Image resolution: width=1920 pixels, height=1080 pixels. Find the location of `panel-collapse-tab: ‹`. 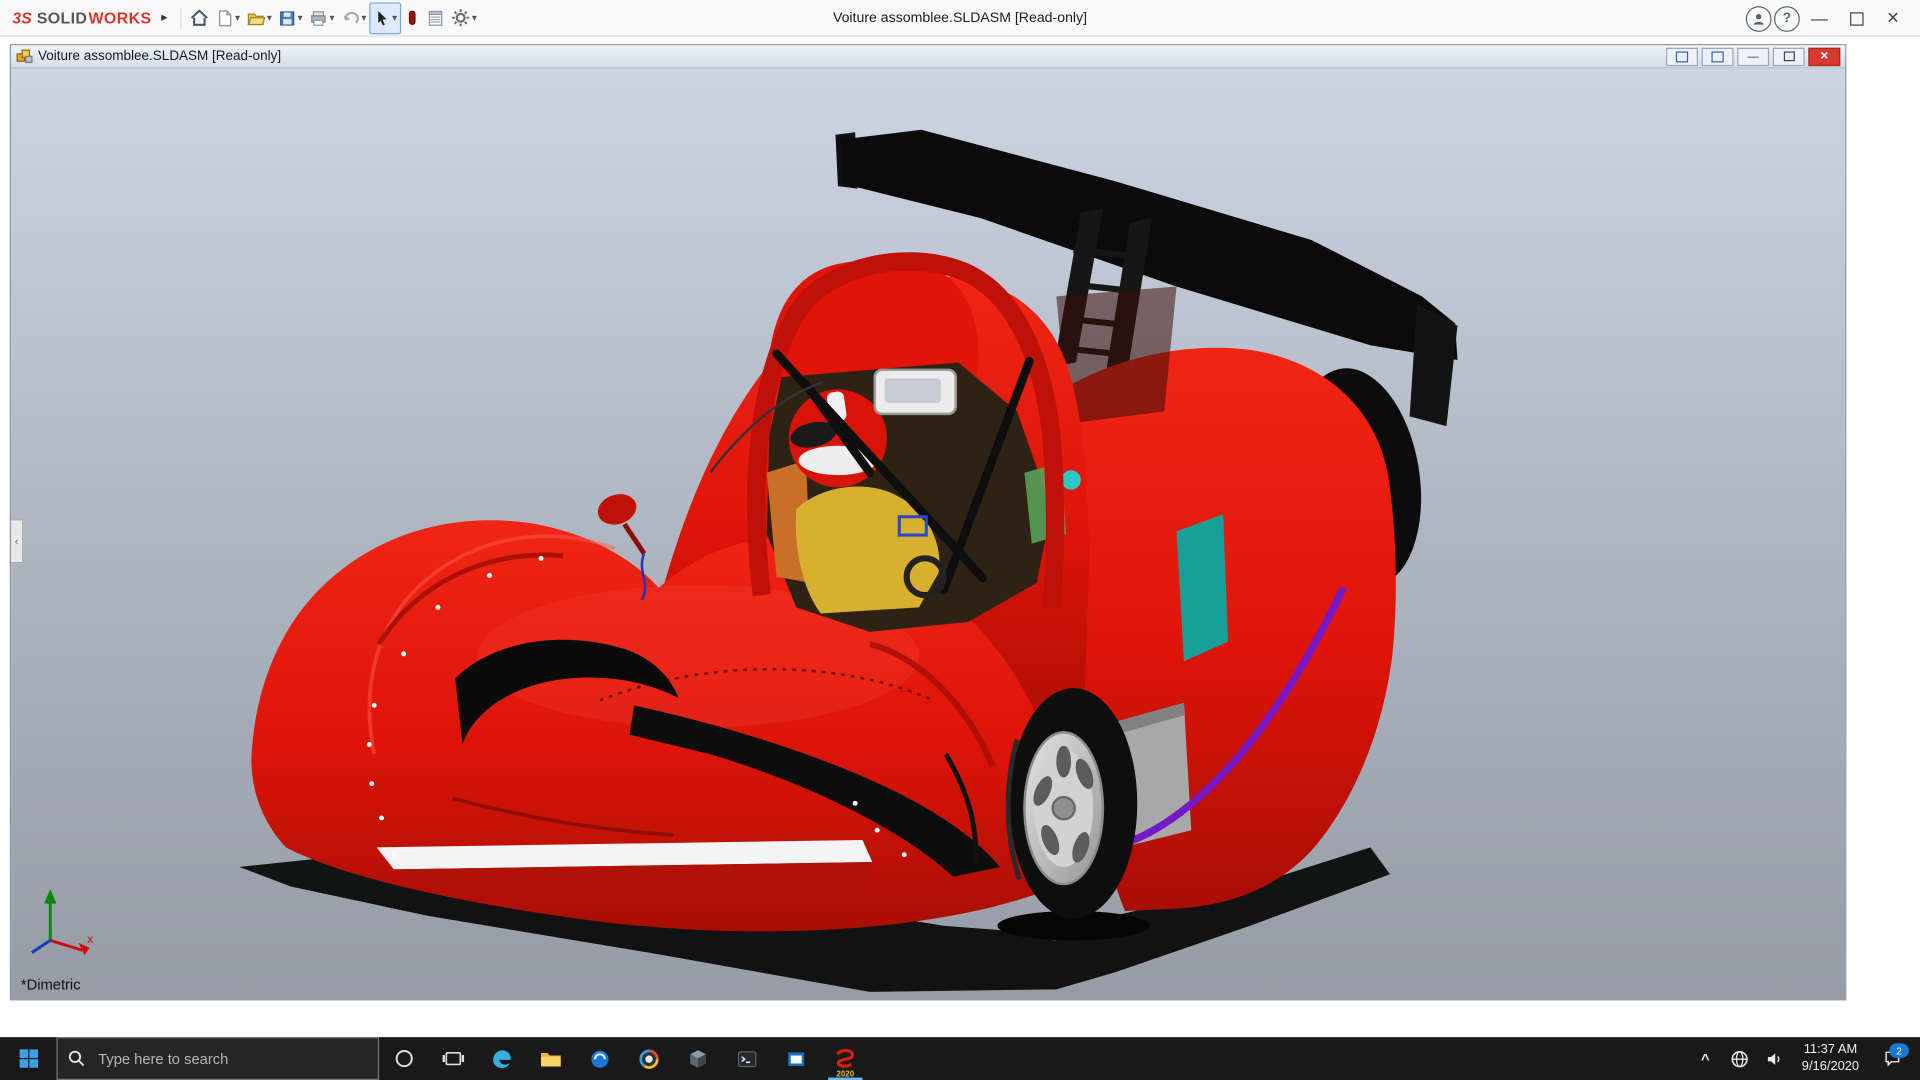

panel-collapse-tab: ‹ is located at coordinates (17, 541).